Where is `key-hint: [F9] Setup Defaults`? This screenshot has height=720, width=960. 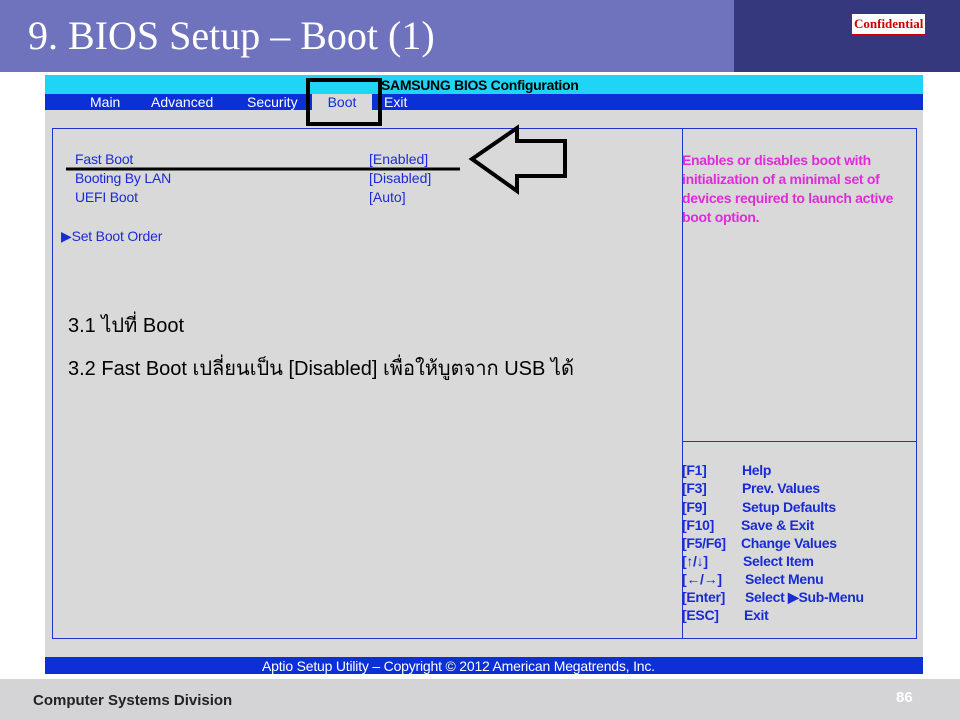
key-hint: [F9] Setup Defaults is located at coordinates (759, 507).